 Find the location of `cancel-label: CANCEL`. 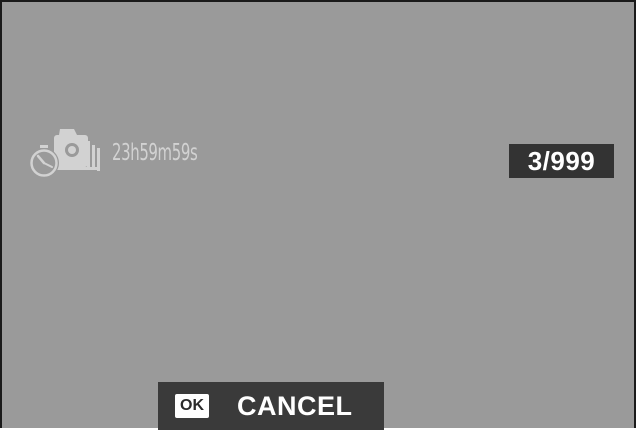

cancel-label: CANCEL is located at coordinates (295, 405).